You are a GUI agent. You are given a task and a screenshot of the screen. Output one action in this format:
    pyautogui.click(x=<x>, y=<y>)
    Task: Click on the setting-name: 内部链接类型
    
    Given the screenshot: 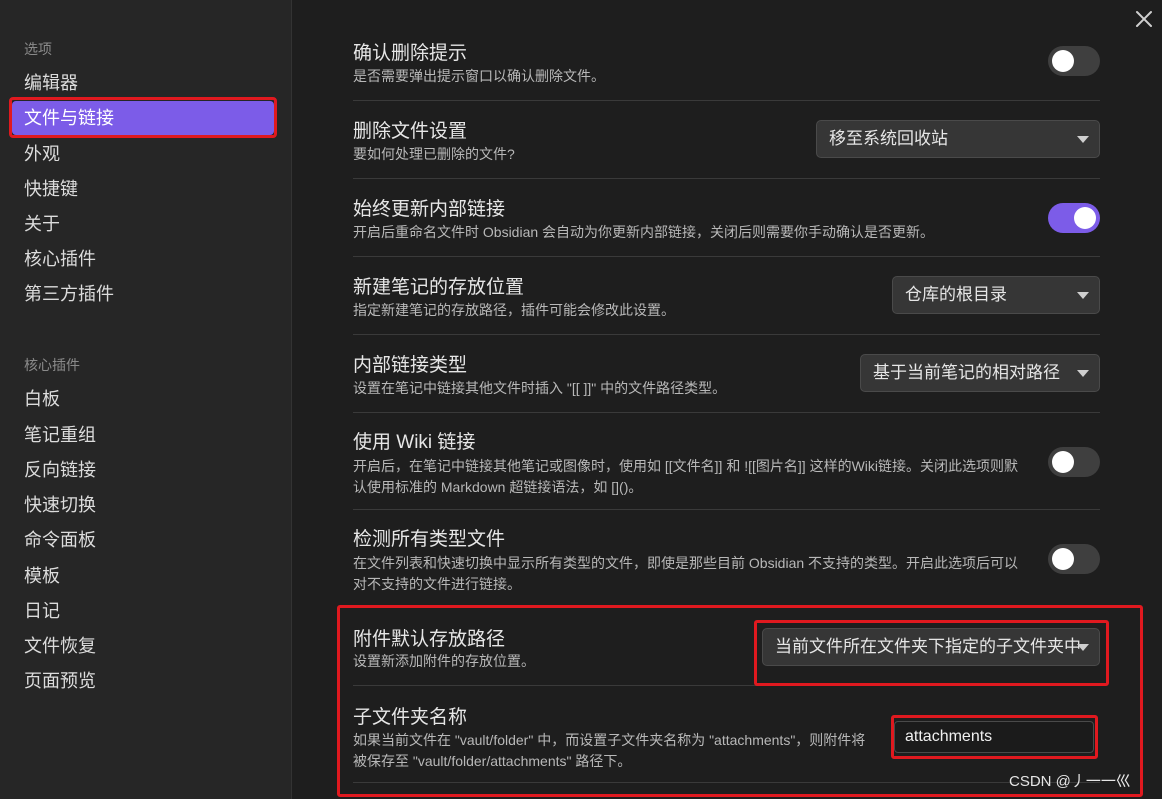 What is the action you would take?
    pyautogui.click(x=410, y=365)
    